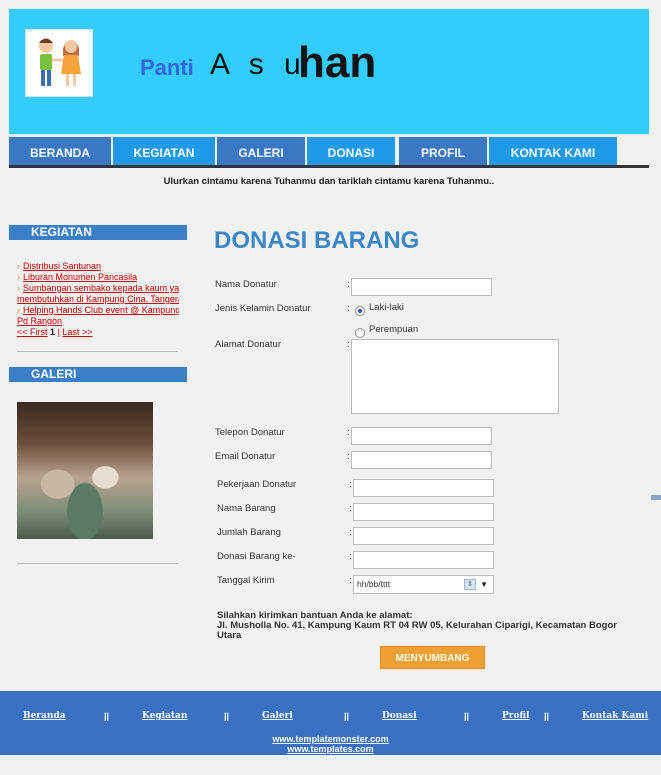 This screenshot has width=661, height=775. Describe the element at coordinates (394, 329) in the screenshot. I see `gender-option-perempuan: Perempuan` at that location.